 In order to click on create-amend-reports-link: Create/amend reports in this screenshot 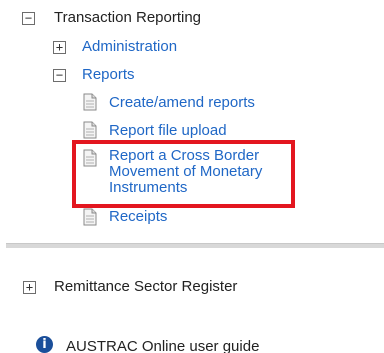, I will do `click(182, 102)`.